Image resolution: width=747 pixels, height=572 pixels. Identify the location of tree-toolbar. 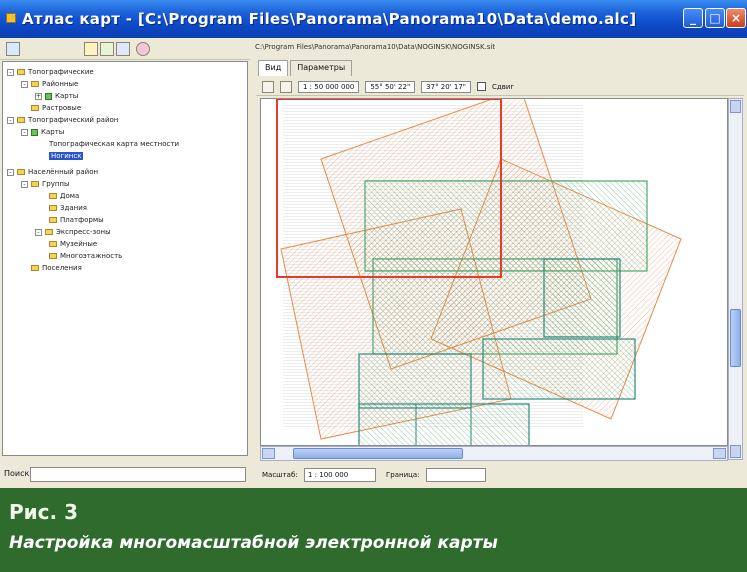
(125, 49).